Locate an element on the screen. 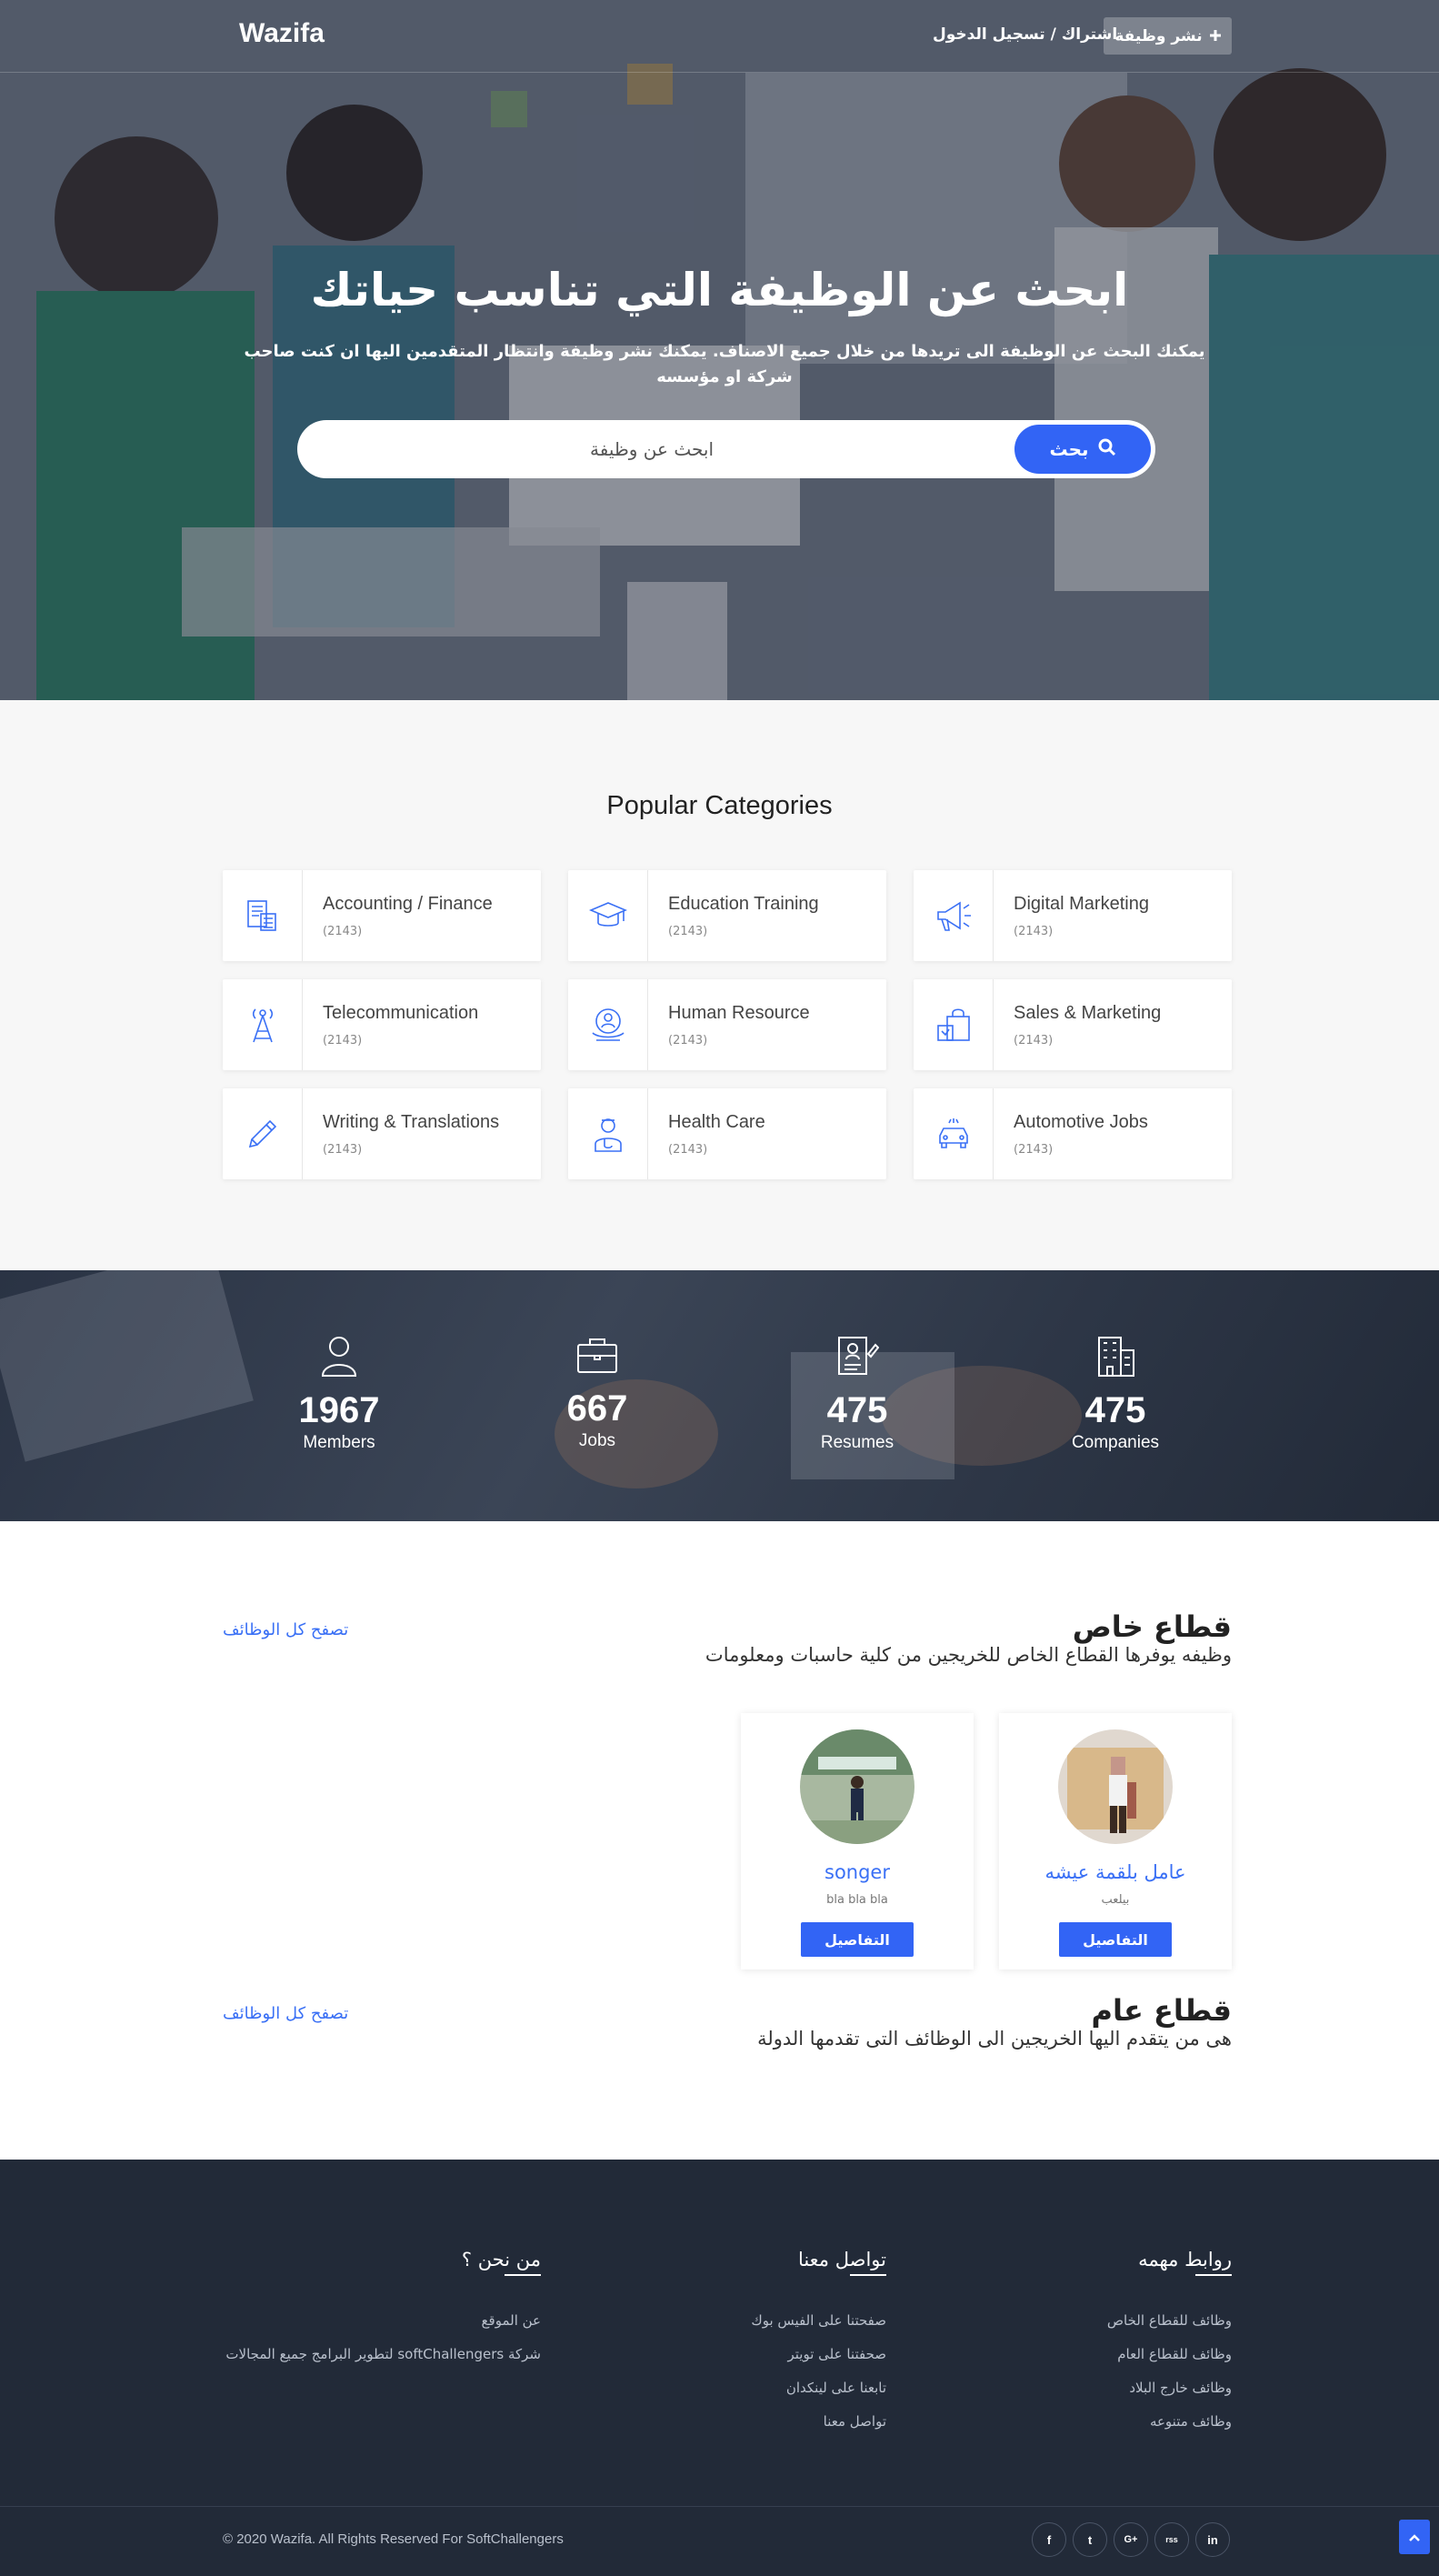 Image resolution: width=1439 pixels, height=2576 pixels. search-bar: بحث is located at coordinates (726, 449).